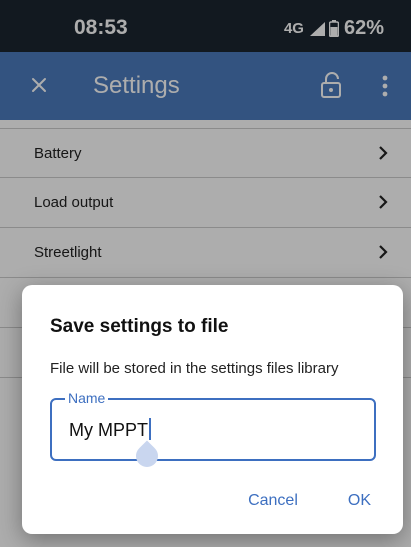 The width and height of the screenshot is (411, 547). I want to click on name-field-label: Name, so click(87, 398).